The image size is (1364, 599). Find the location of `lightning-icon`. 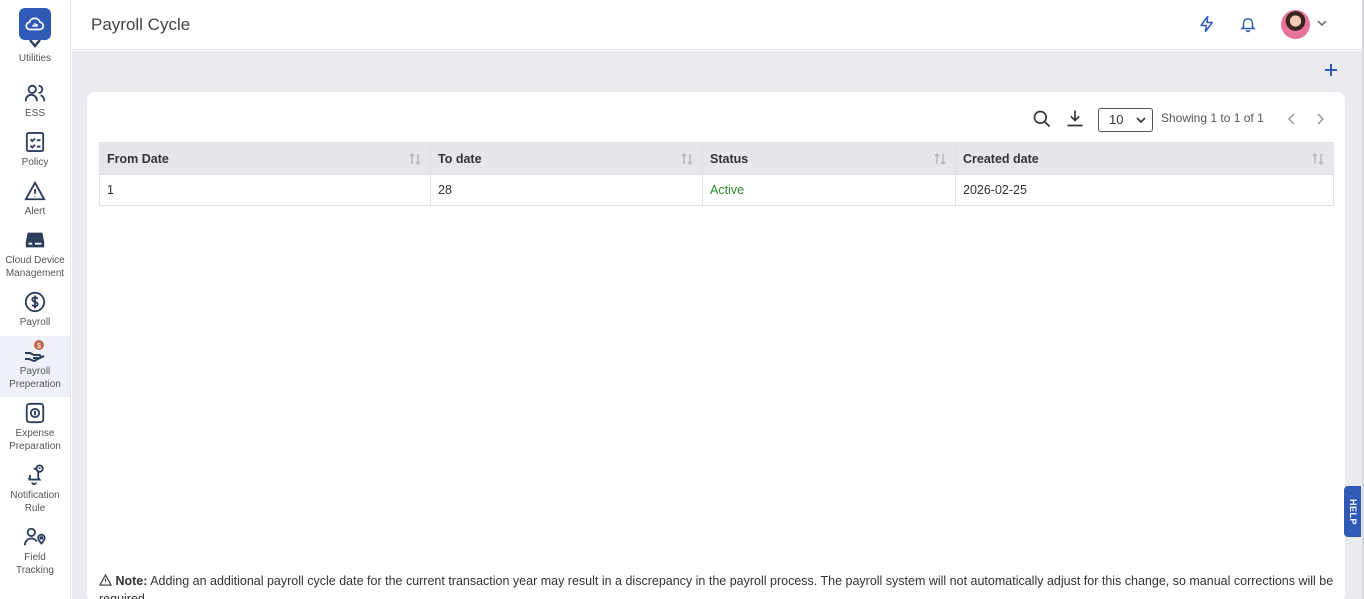

lightning-icon is located at coordinates (1206, 24).